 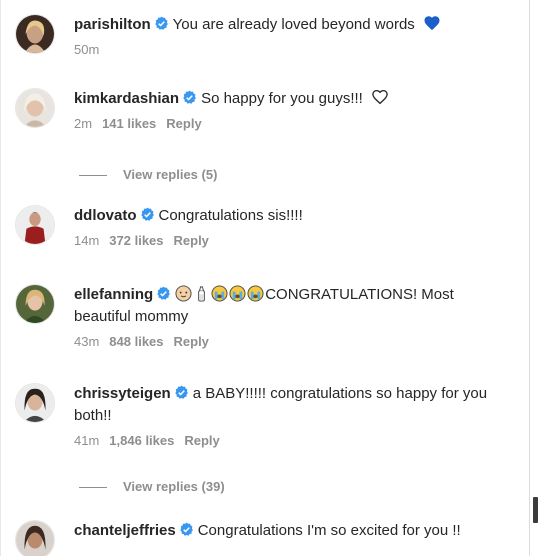 I want to click on heart-outline-icon, so click(x=380, y=97).